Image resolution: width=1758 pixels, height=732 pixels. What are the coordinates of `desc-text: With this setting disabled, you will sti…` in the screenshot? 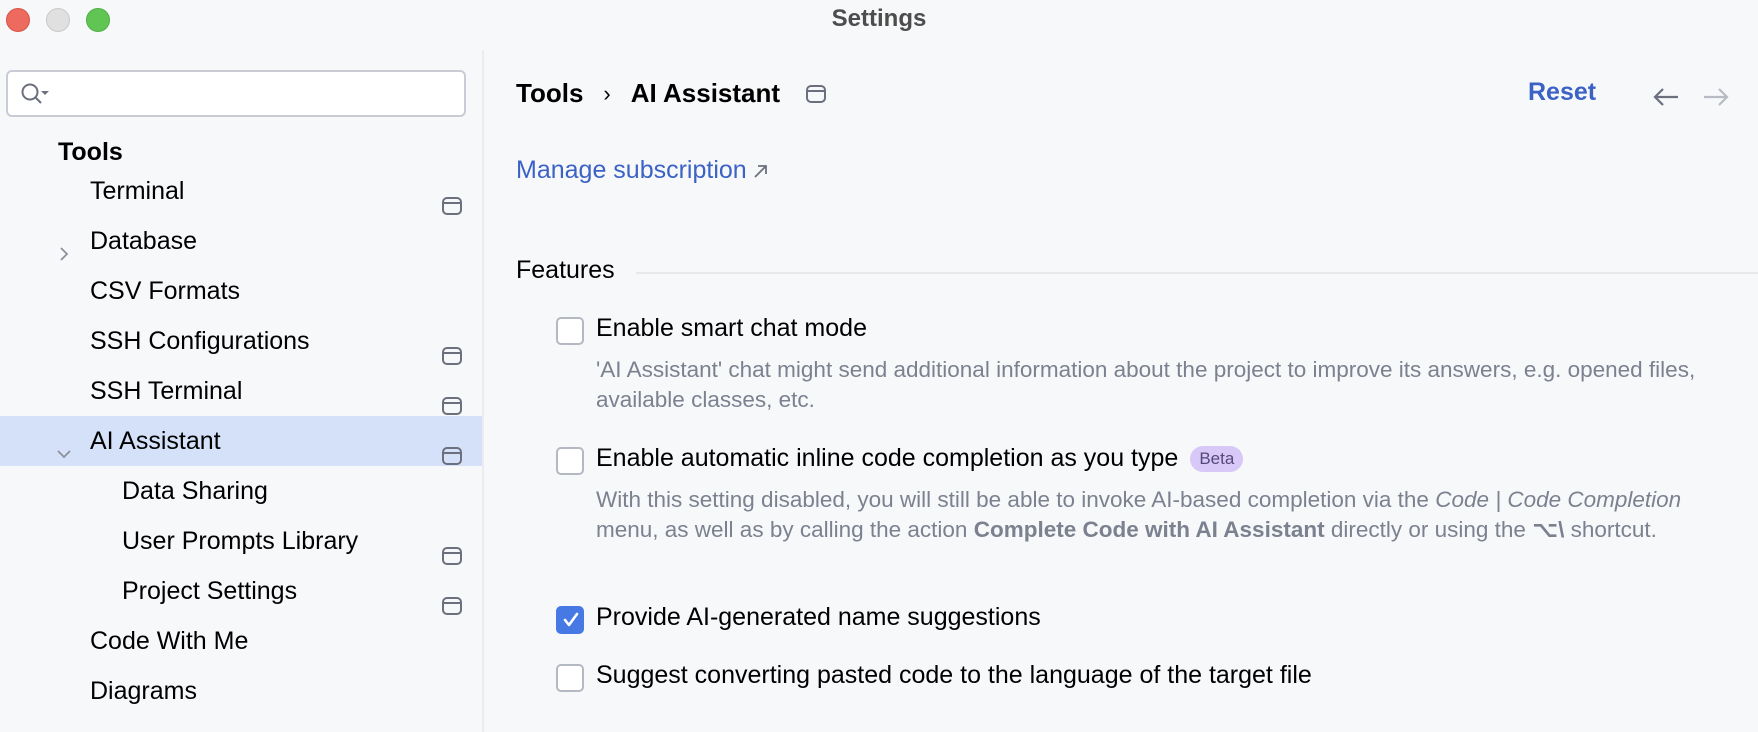 It's located at (1016, 499).